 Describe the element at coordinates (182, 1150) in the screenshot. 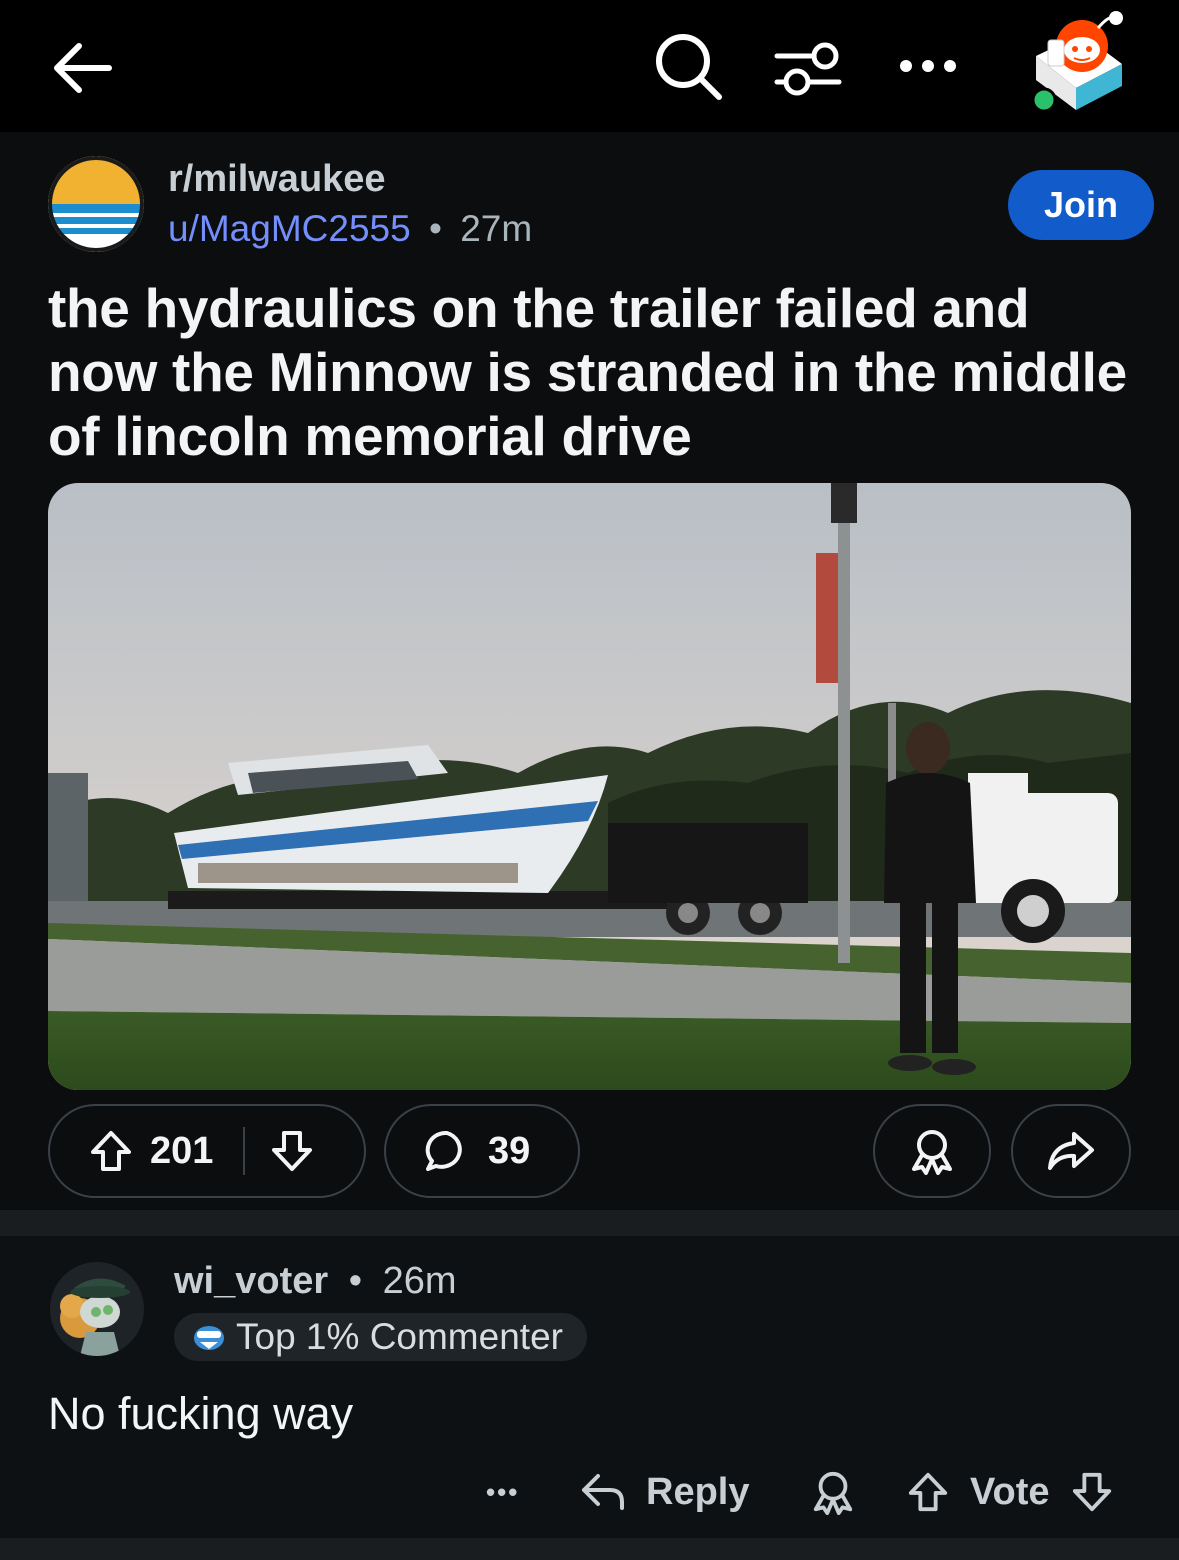

I see `upvote-count: 201` at that location.